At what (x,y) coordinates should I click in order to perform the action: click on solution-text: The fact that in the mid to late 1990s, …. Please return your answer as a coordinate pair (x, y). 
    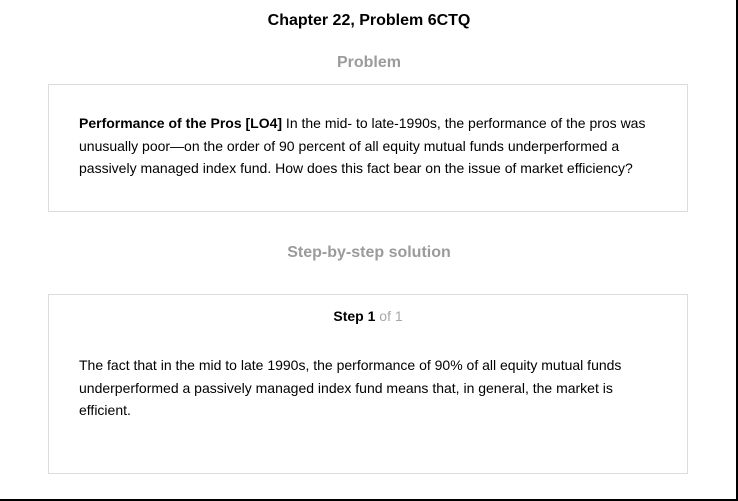
    Looking at the image, I should click on (350, 387).